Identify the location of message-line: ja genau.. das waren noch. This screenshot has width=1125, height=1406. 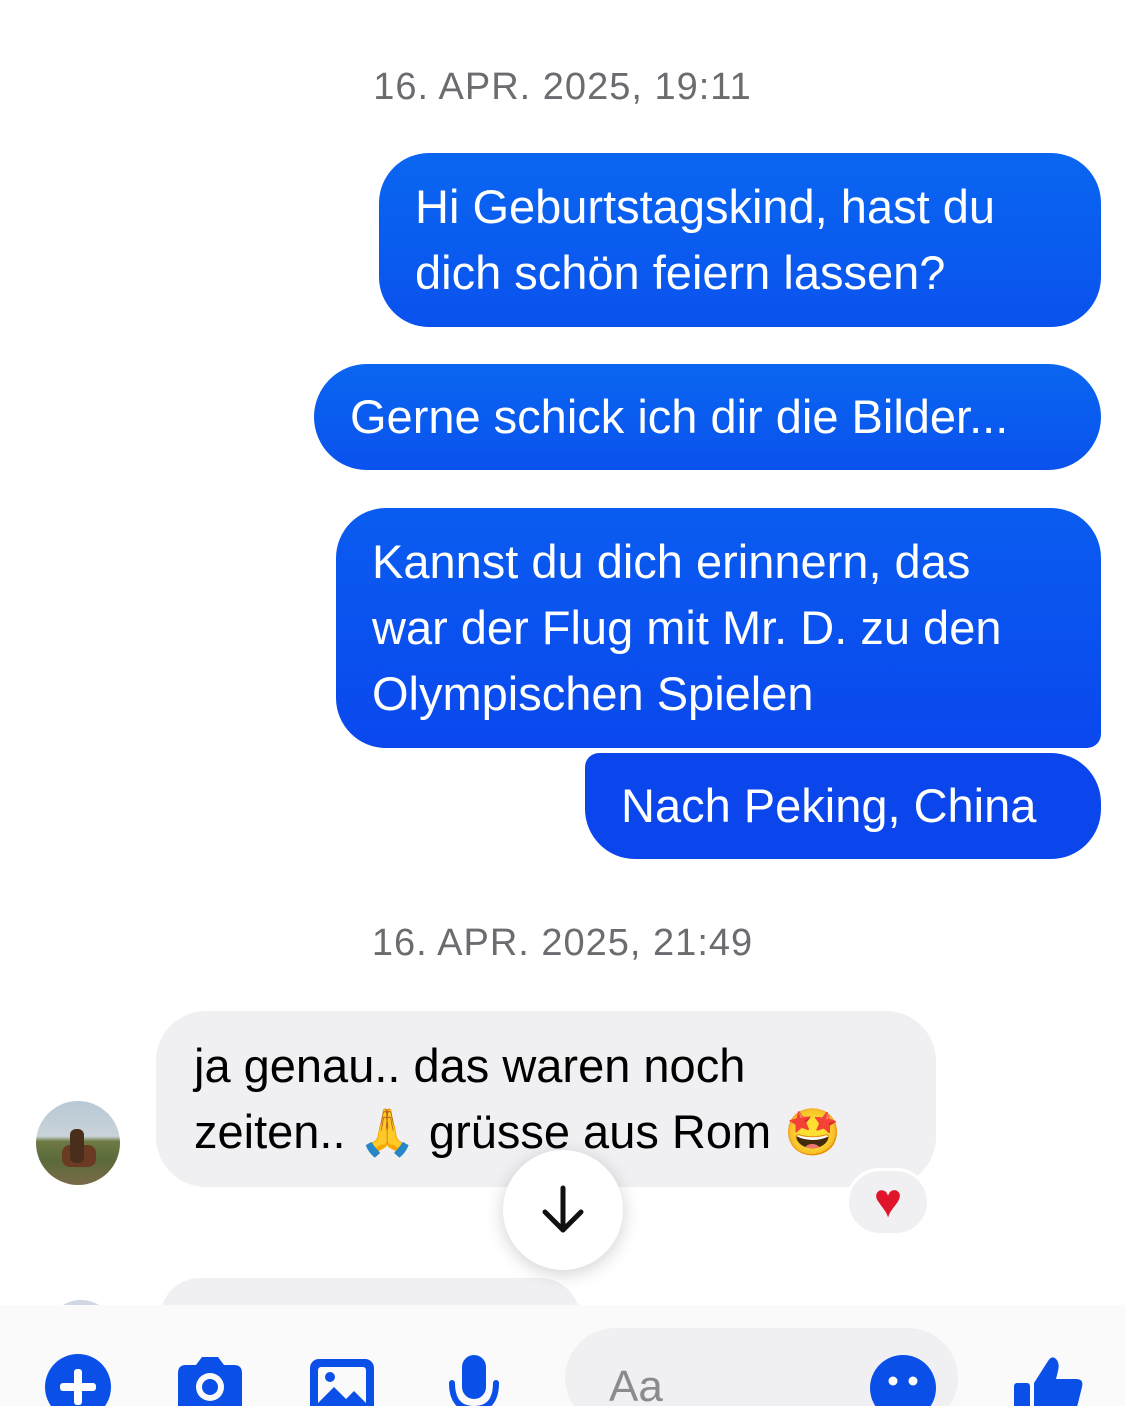
(470, 1065).